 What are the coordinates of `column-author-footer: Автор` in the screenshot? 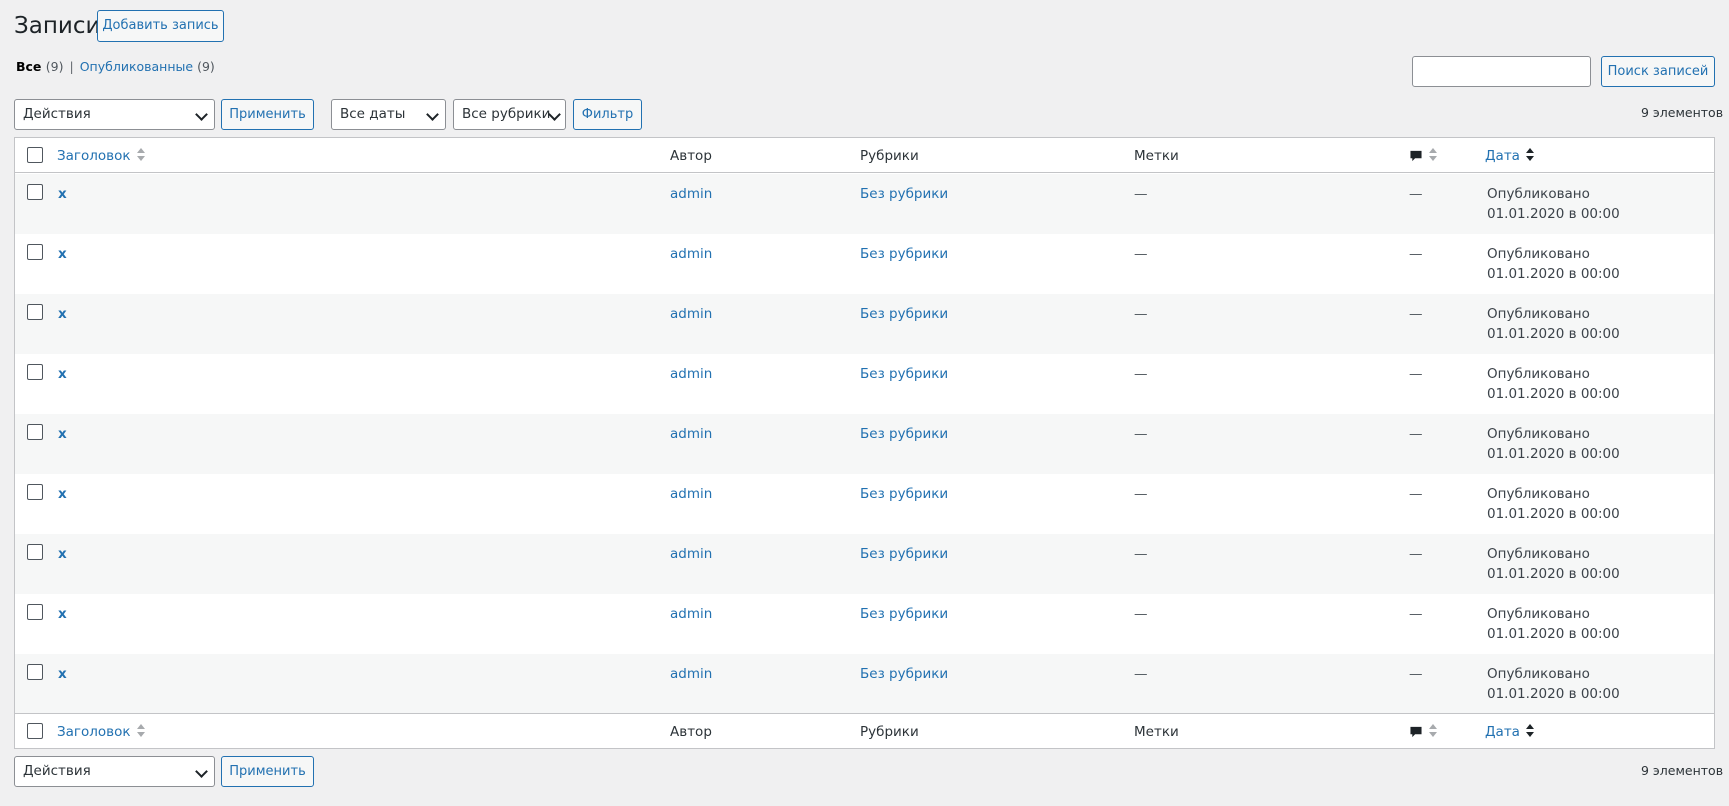 It's located at (691, 732).